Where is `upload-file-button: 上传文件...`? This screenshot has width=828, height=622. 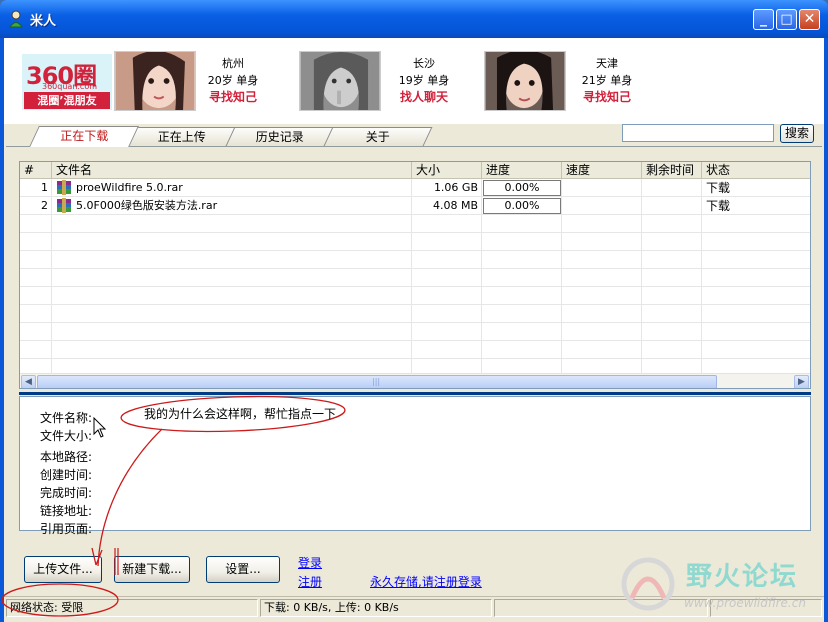 upload-file-button: 上传文件... is located at coordinates (63, 569).